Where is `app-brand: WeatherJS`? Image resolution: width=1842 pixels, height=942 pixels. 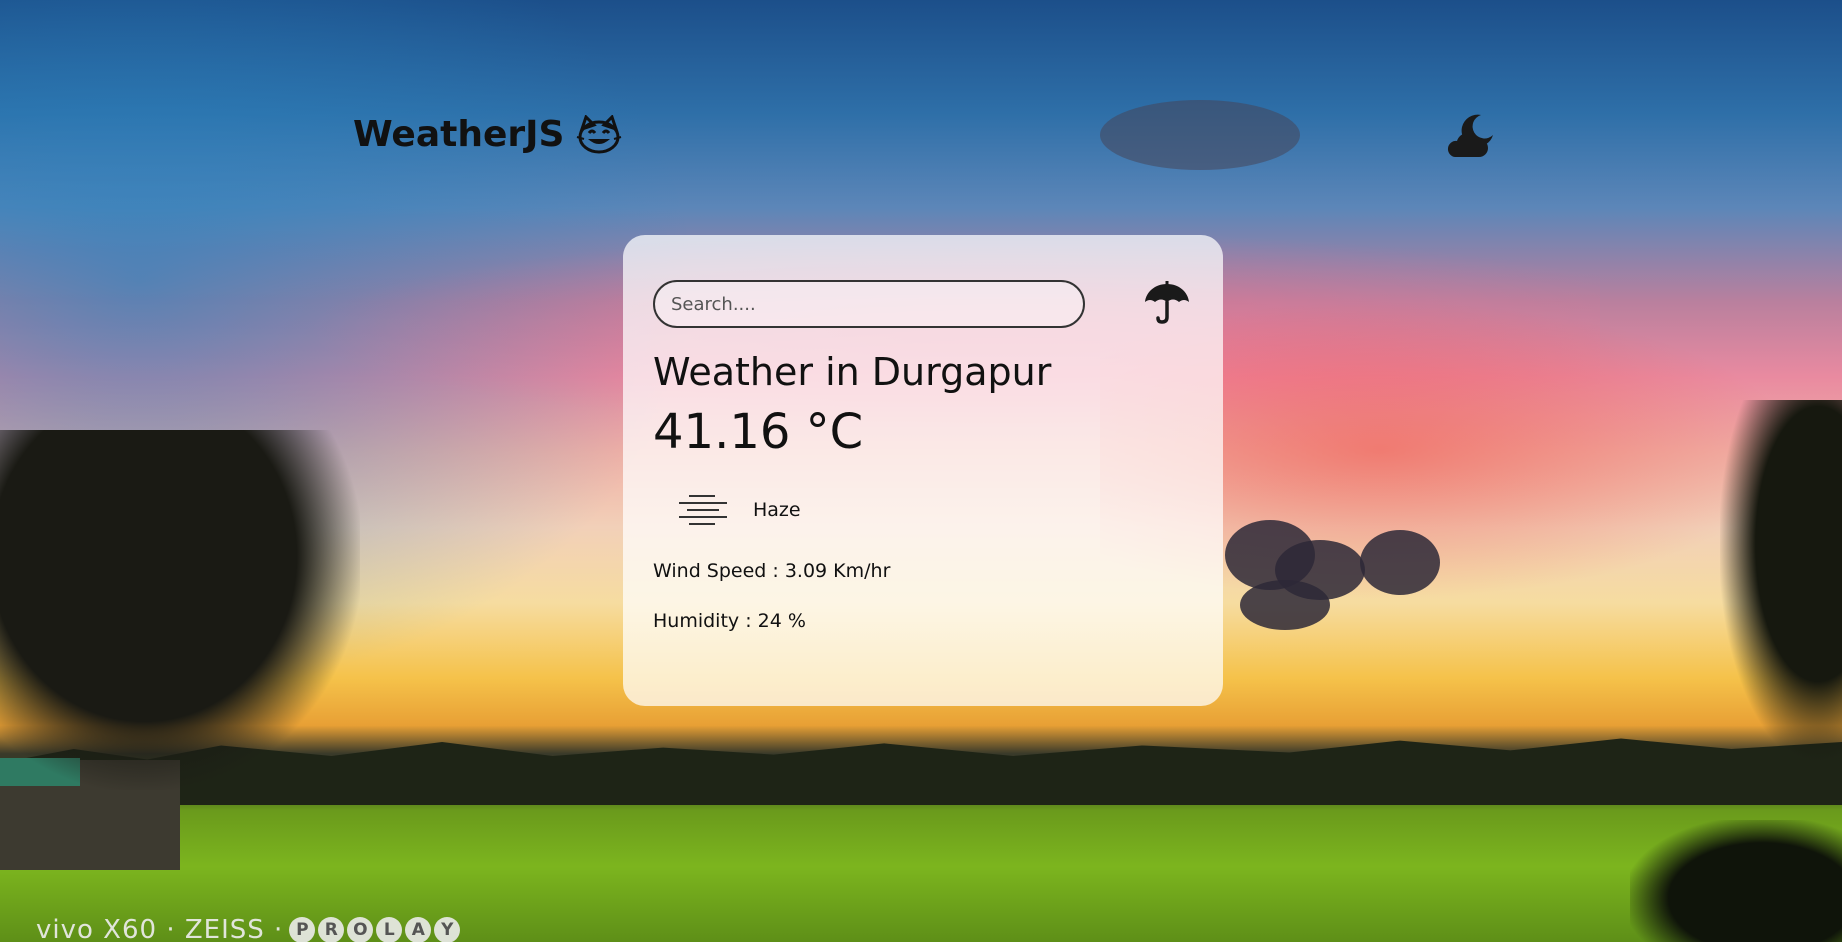 app-brand: WeatherJS is located at coordinates (487, 134).